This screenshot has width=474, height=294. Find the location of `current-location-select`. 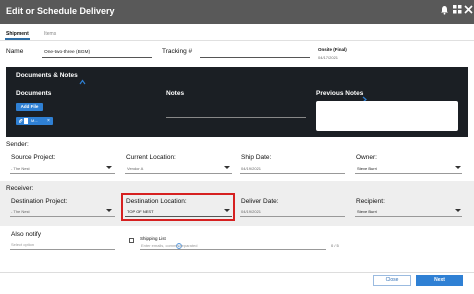

current-location-select is located at coordinates (178, 173).